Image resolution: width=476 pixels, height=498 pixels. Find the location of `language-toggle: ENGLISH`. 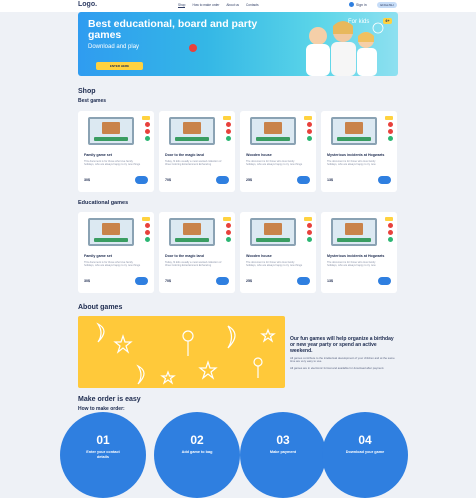

language-toggle: ENGLISH is located at coordinates (387, 5).